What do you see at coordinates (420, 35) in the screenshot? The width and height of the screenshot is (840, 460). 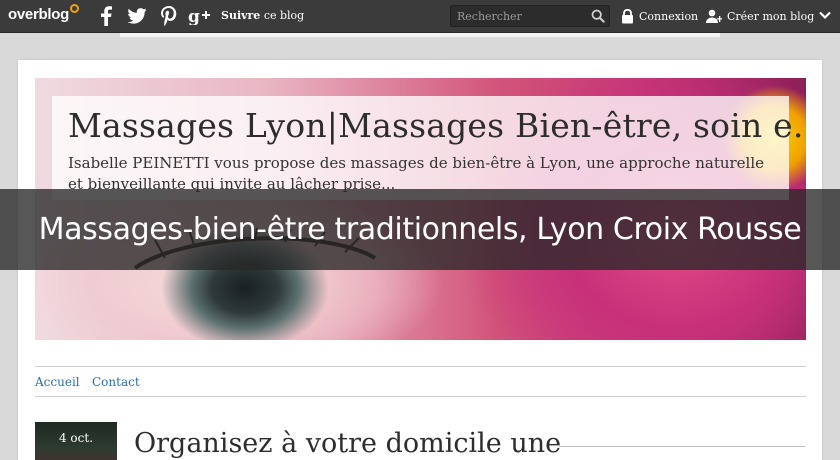 I see `top-strip` at bounding box center [420, 35].